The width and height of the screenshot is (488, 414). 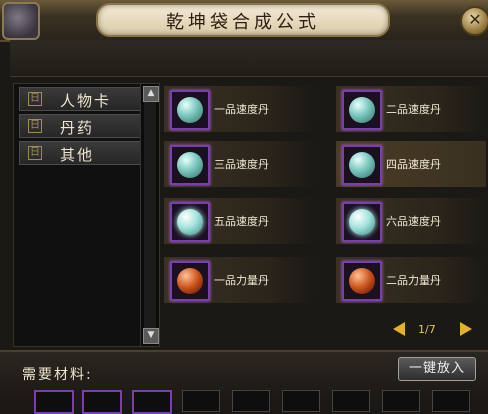 I want to click on title-plate: 乾坤袋合成公式, so click(x=243, y=20).